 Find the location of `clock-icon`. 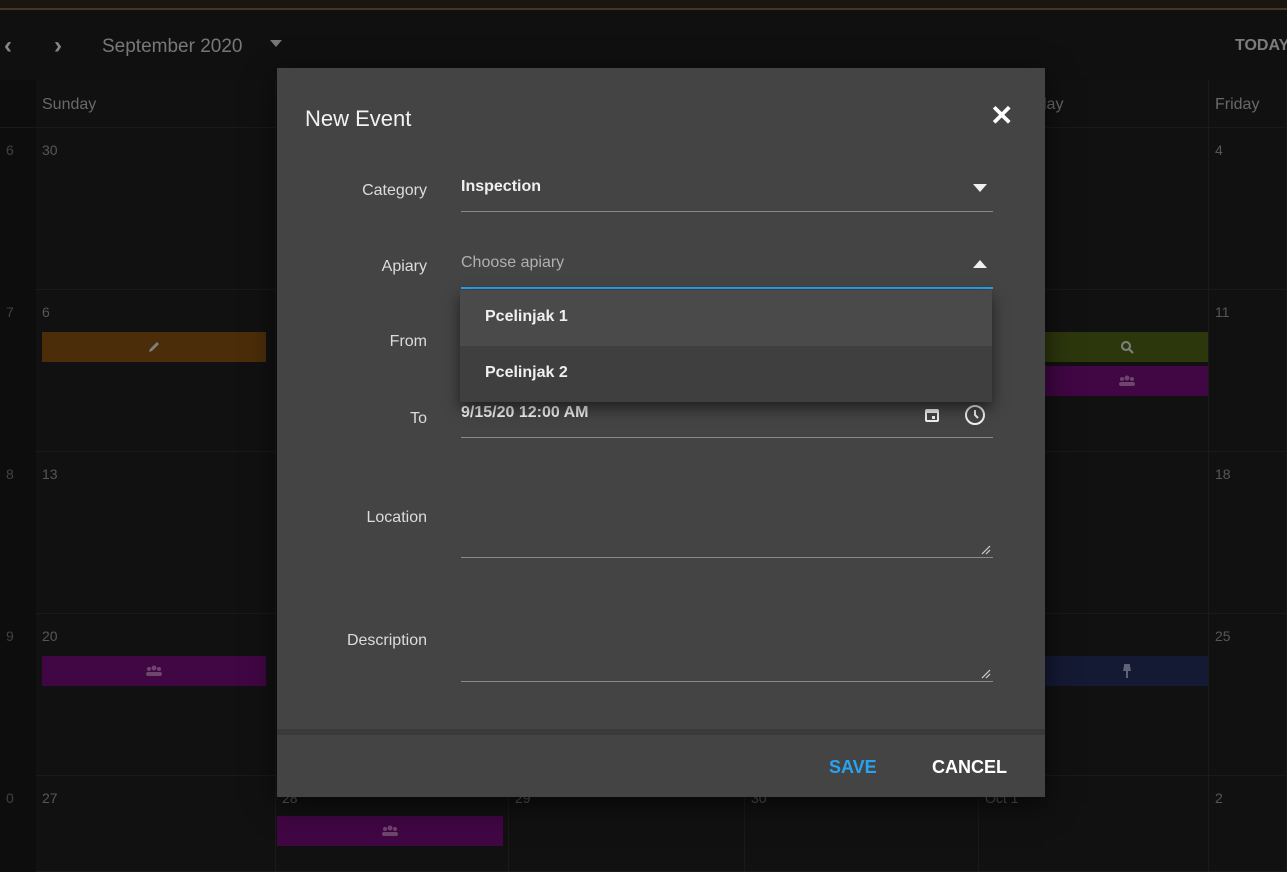

clock-icon is located at coordinates (975, 415).